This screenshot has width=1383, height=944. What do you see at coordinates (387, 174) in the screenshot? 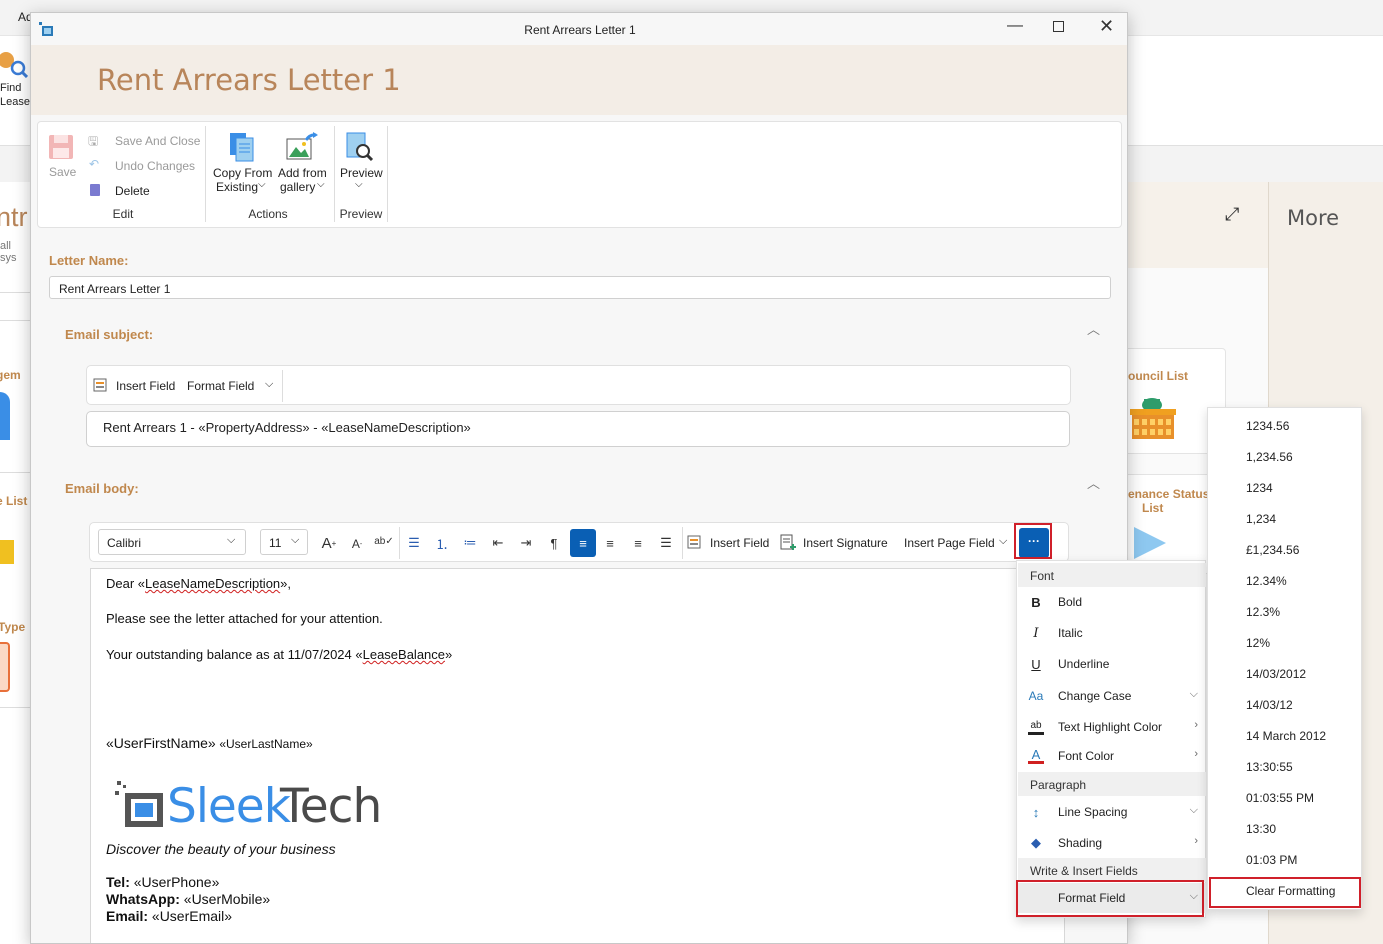
I see `ribbon-separator` at bounding box center [387, 174].